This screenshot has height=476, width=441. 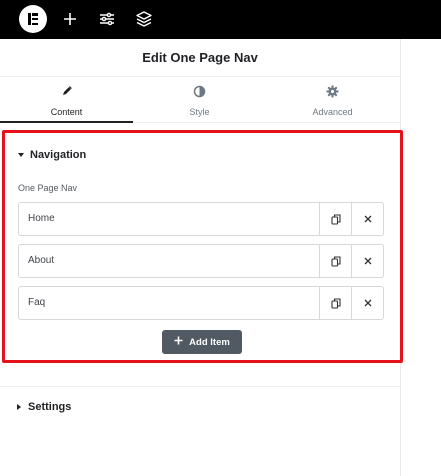 What do you see at coordinates (201, 303) in the screenshot?
I see `repeater-item: Faq` at bounding box center [201, 303].